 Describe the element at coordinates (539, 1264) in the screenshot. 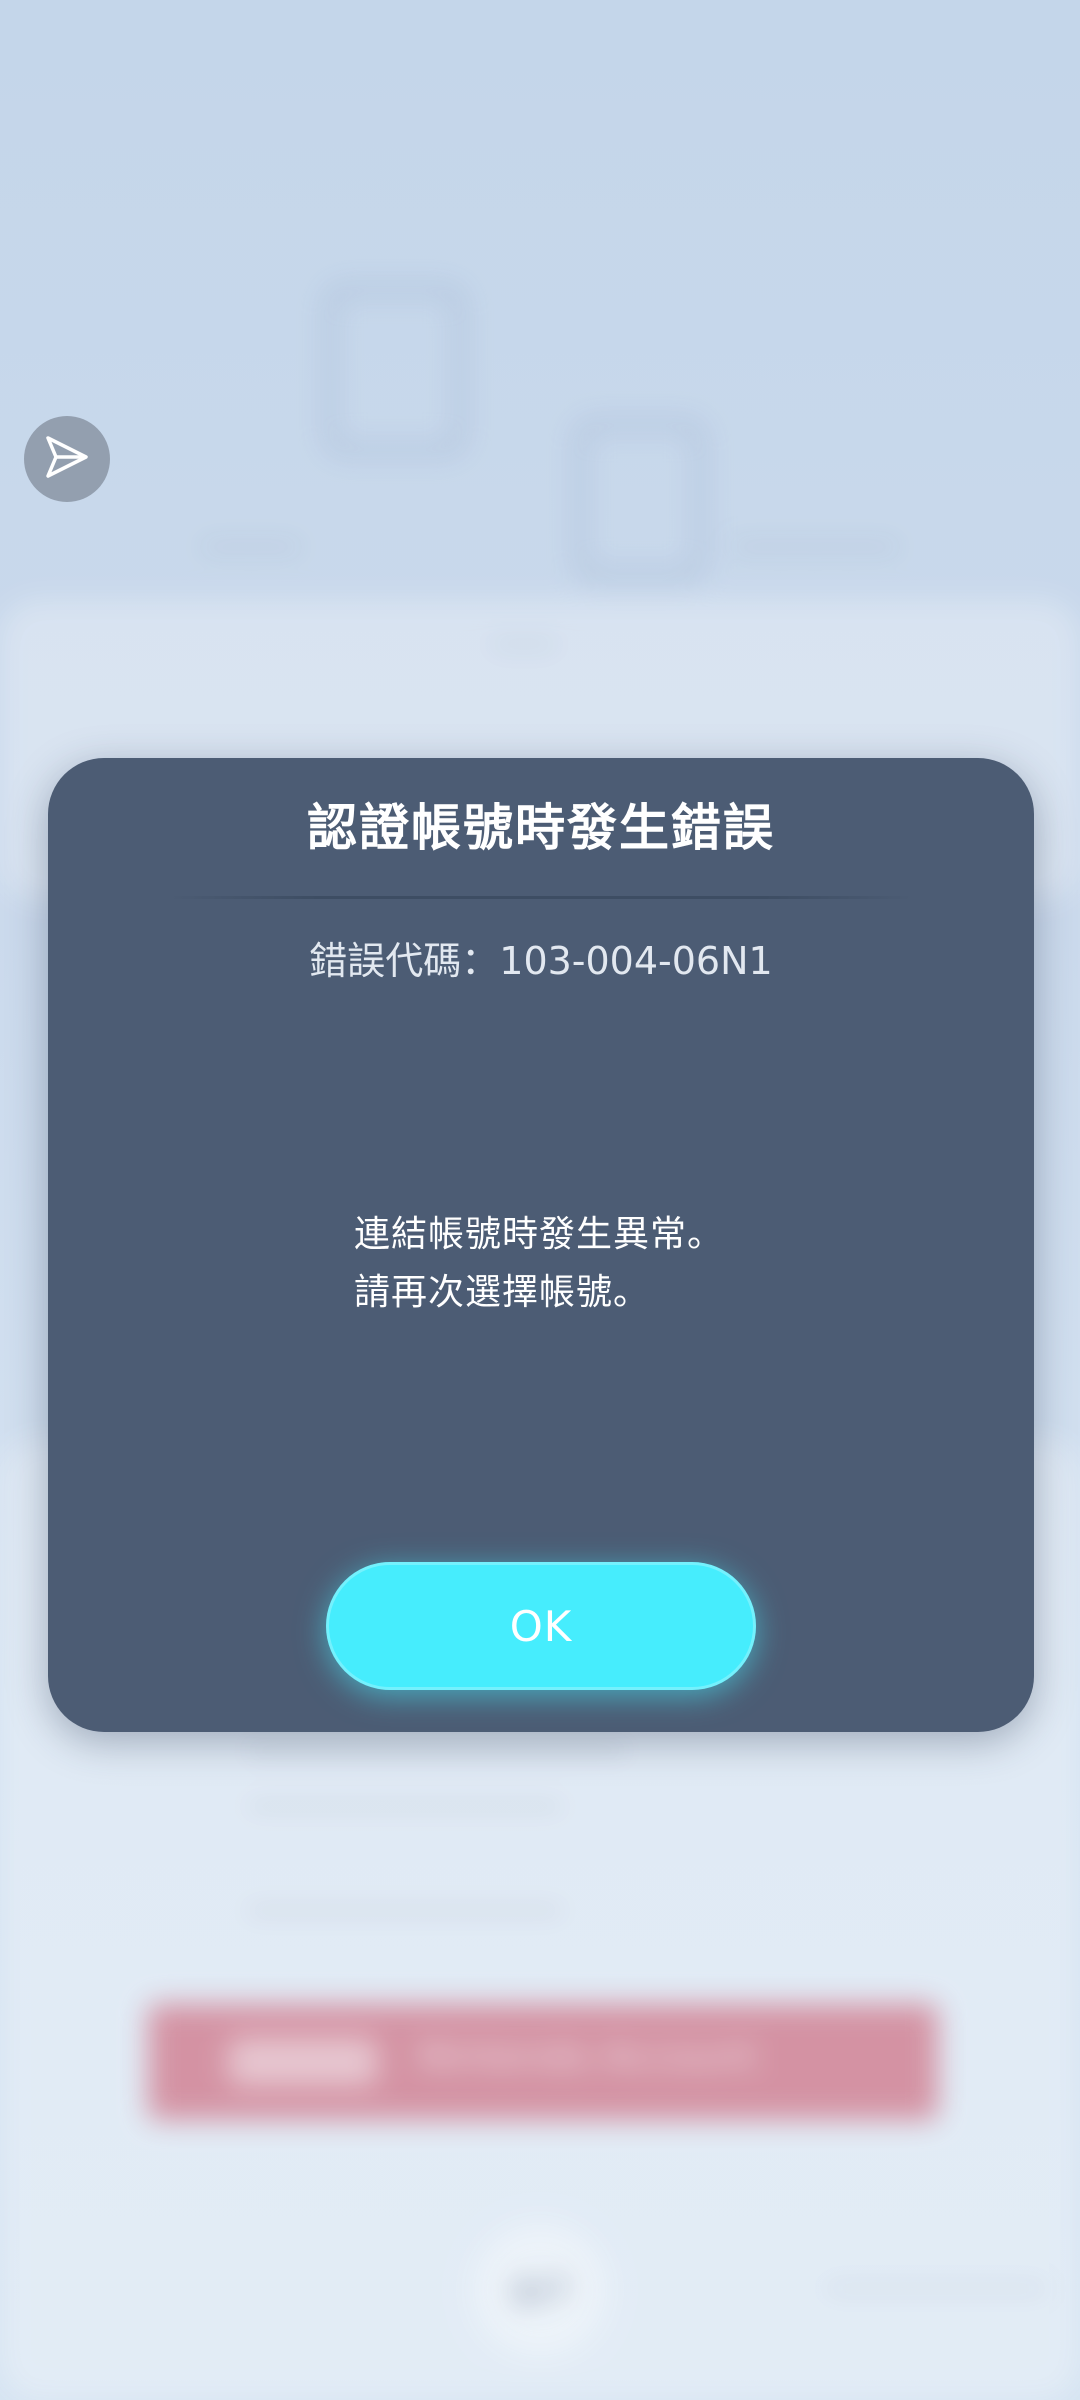

I see `dialog-message: 連結帳號時發生異常。 請再次選擇帳號。` at that location.